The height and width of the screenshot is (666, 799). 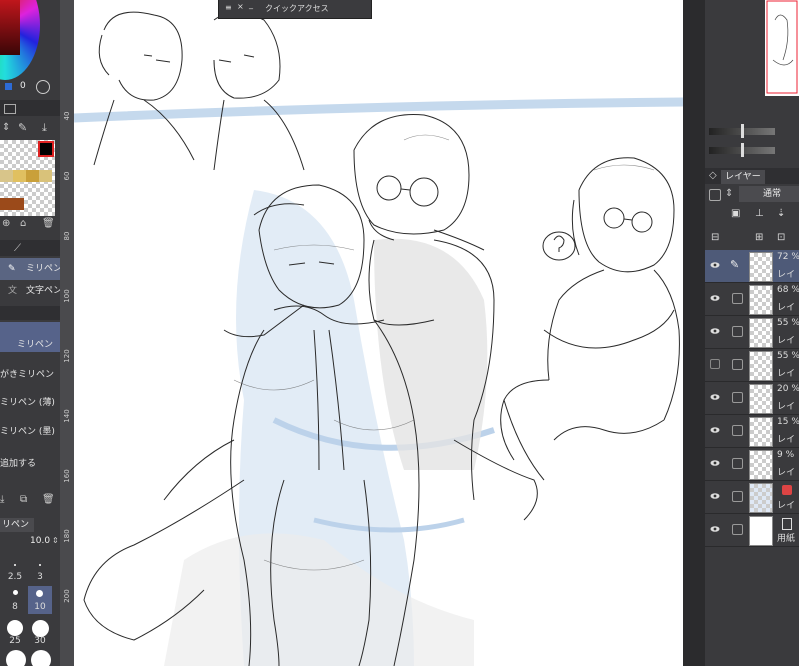 I want to click on swatch-black-selected, so click(x=46, y=149).